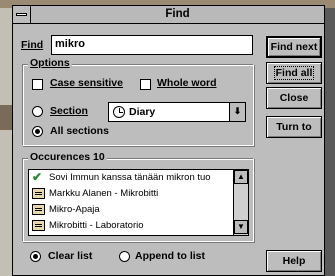 The width and height of the screenshot is (335, 276). I want to click on append-to-list-label-text: Append to list, so click(170, 256).